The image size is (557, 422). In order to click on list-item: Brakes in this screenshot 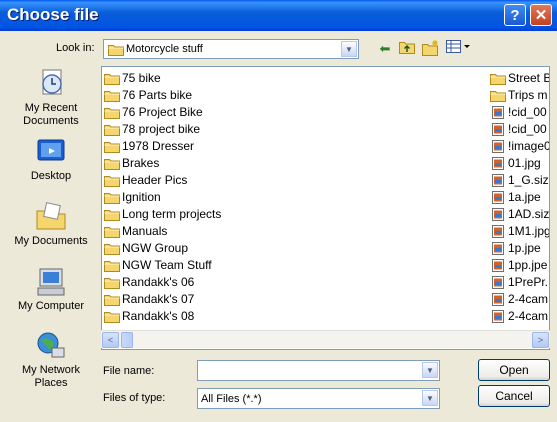, I will do `click(294, 163)`.